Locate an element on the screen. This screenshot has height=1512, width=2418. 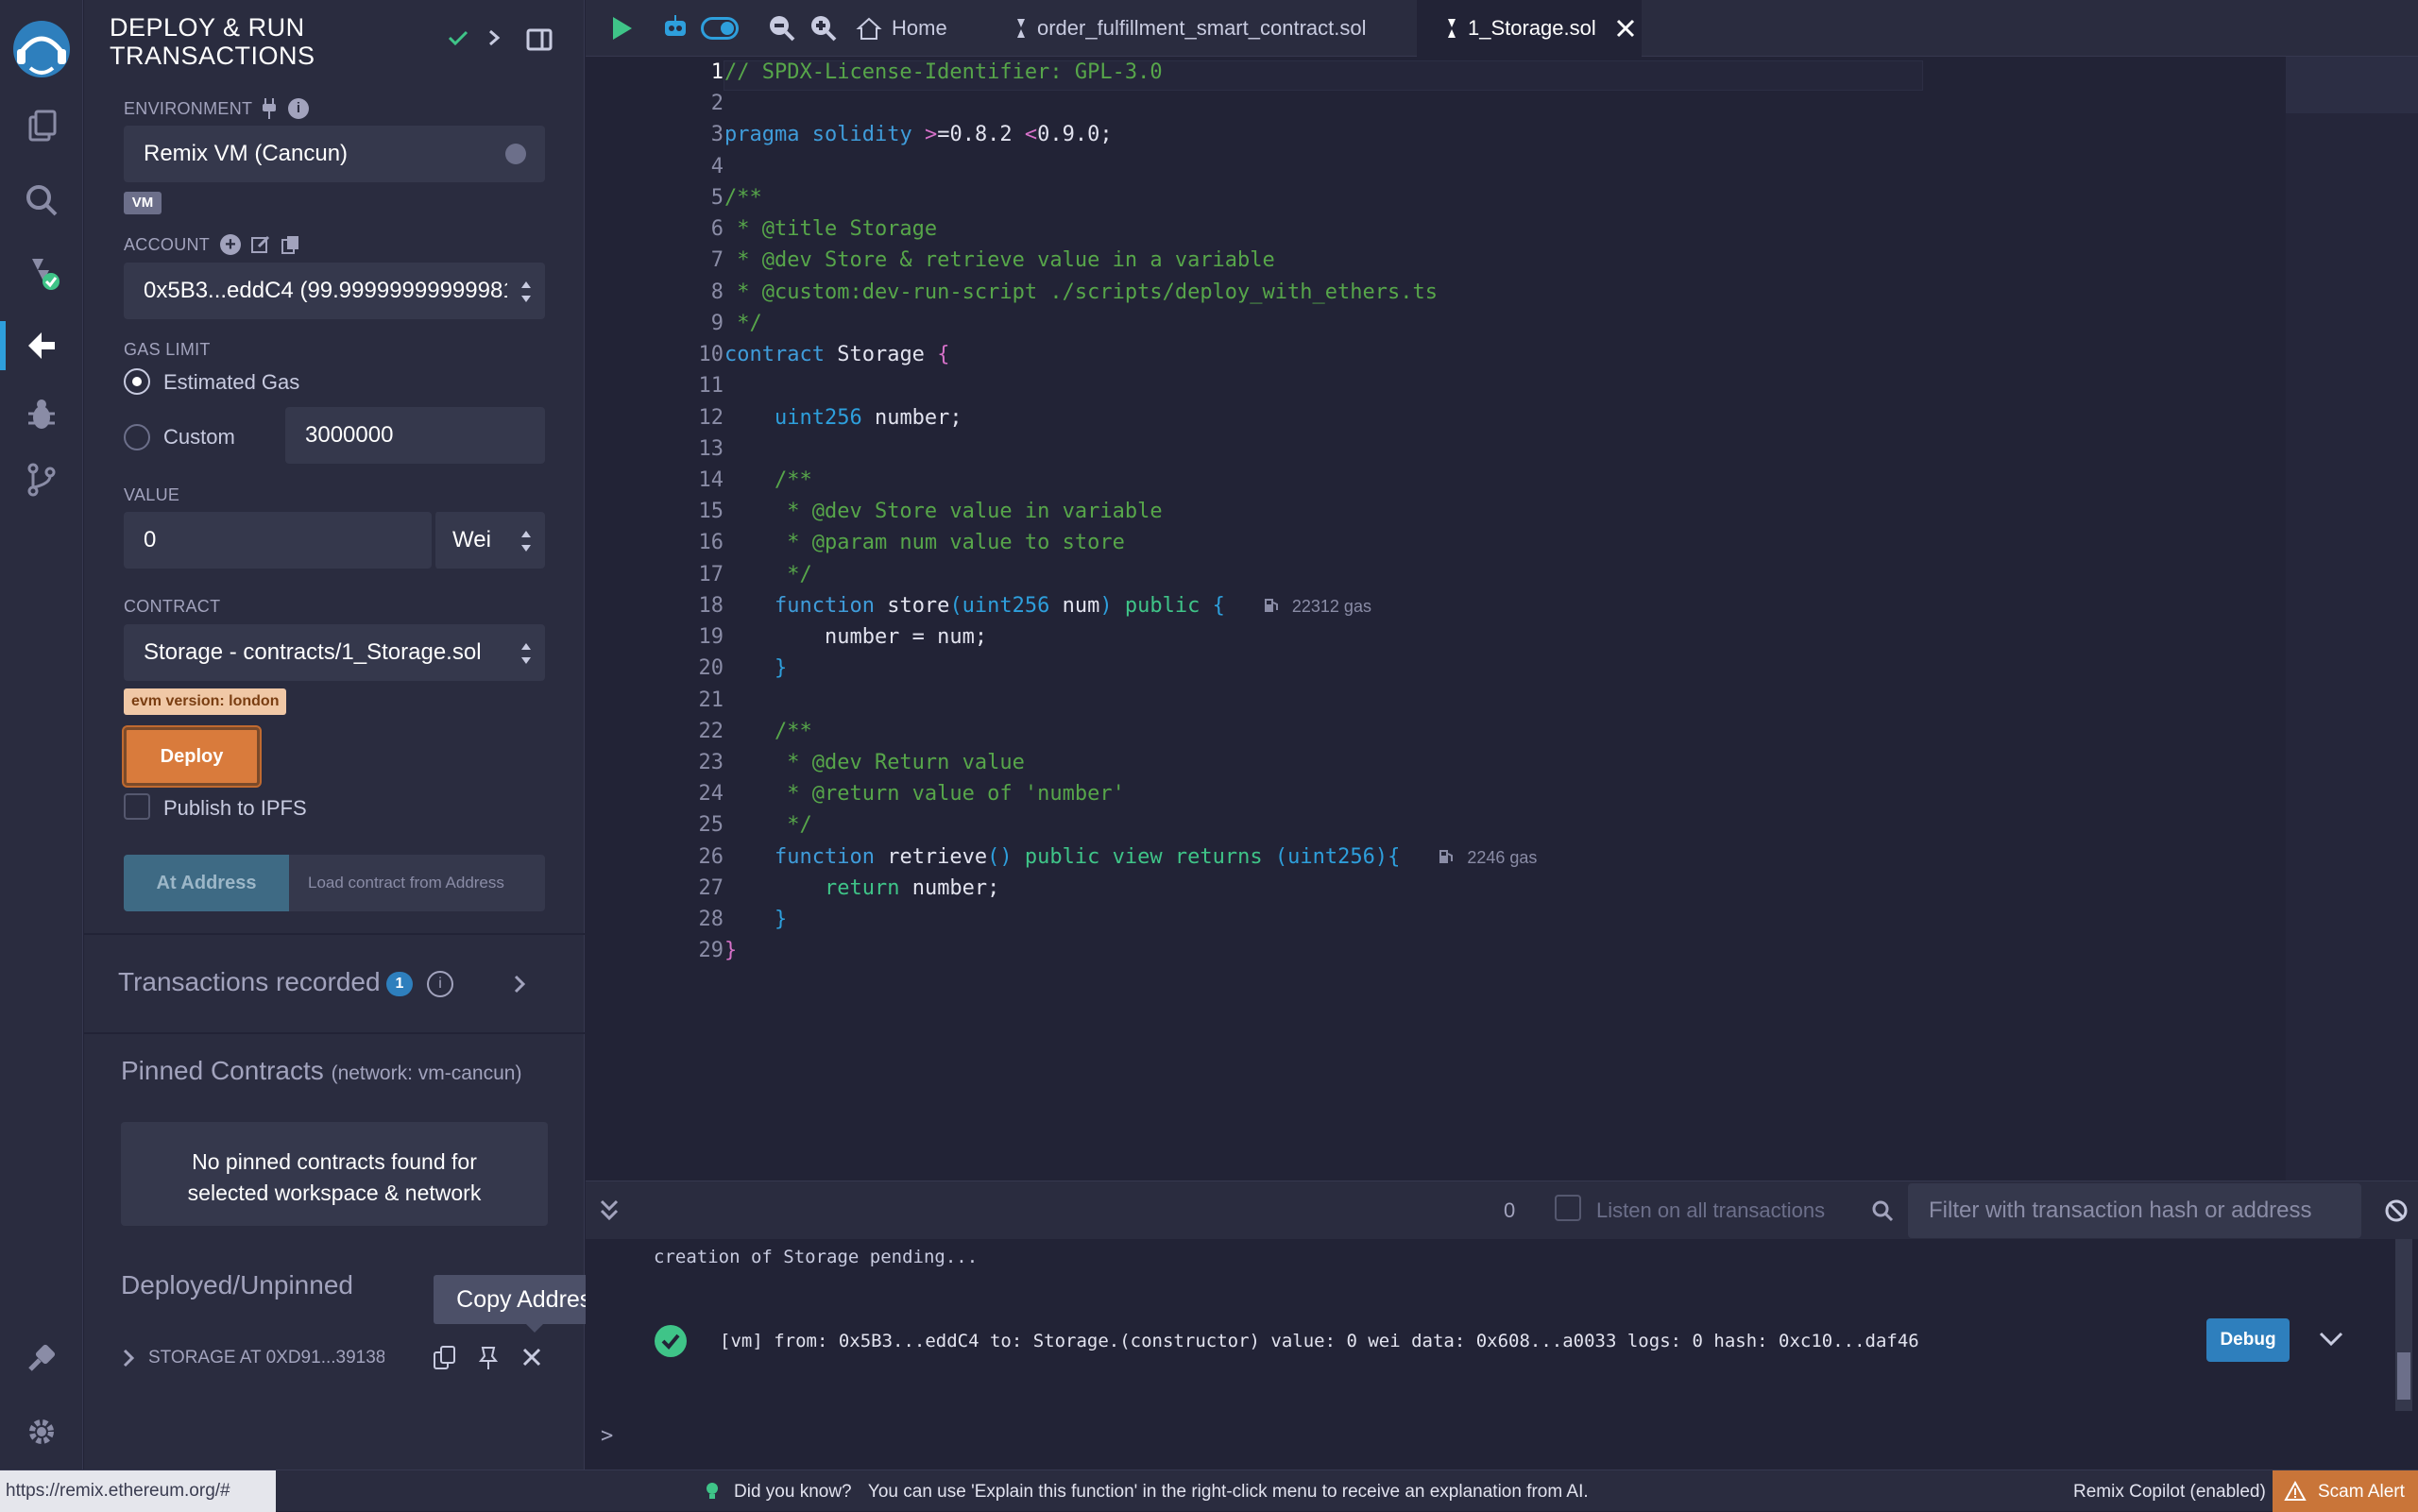
toggle-knob is located at coordinates (727, 28).